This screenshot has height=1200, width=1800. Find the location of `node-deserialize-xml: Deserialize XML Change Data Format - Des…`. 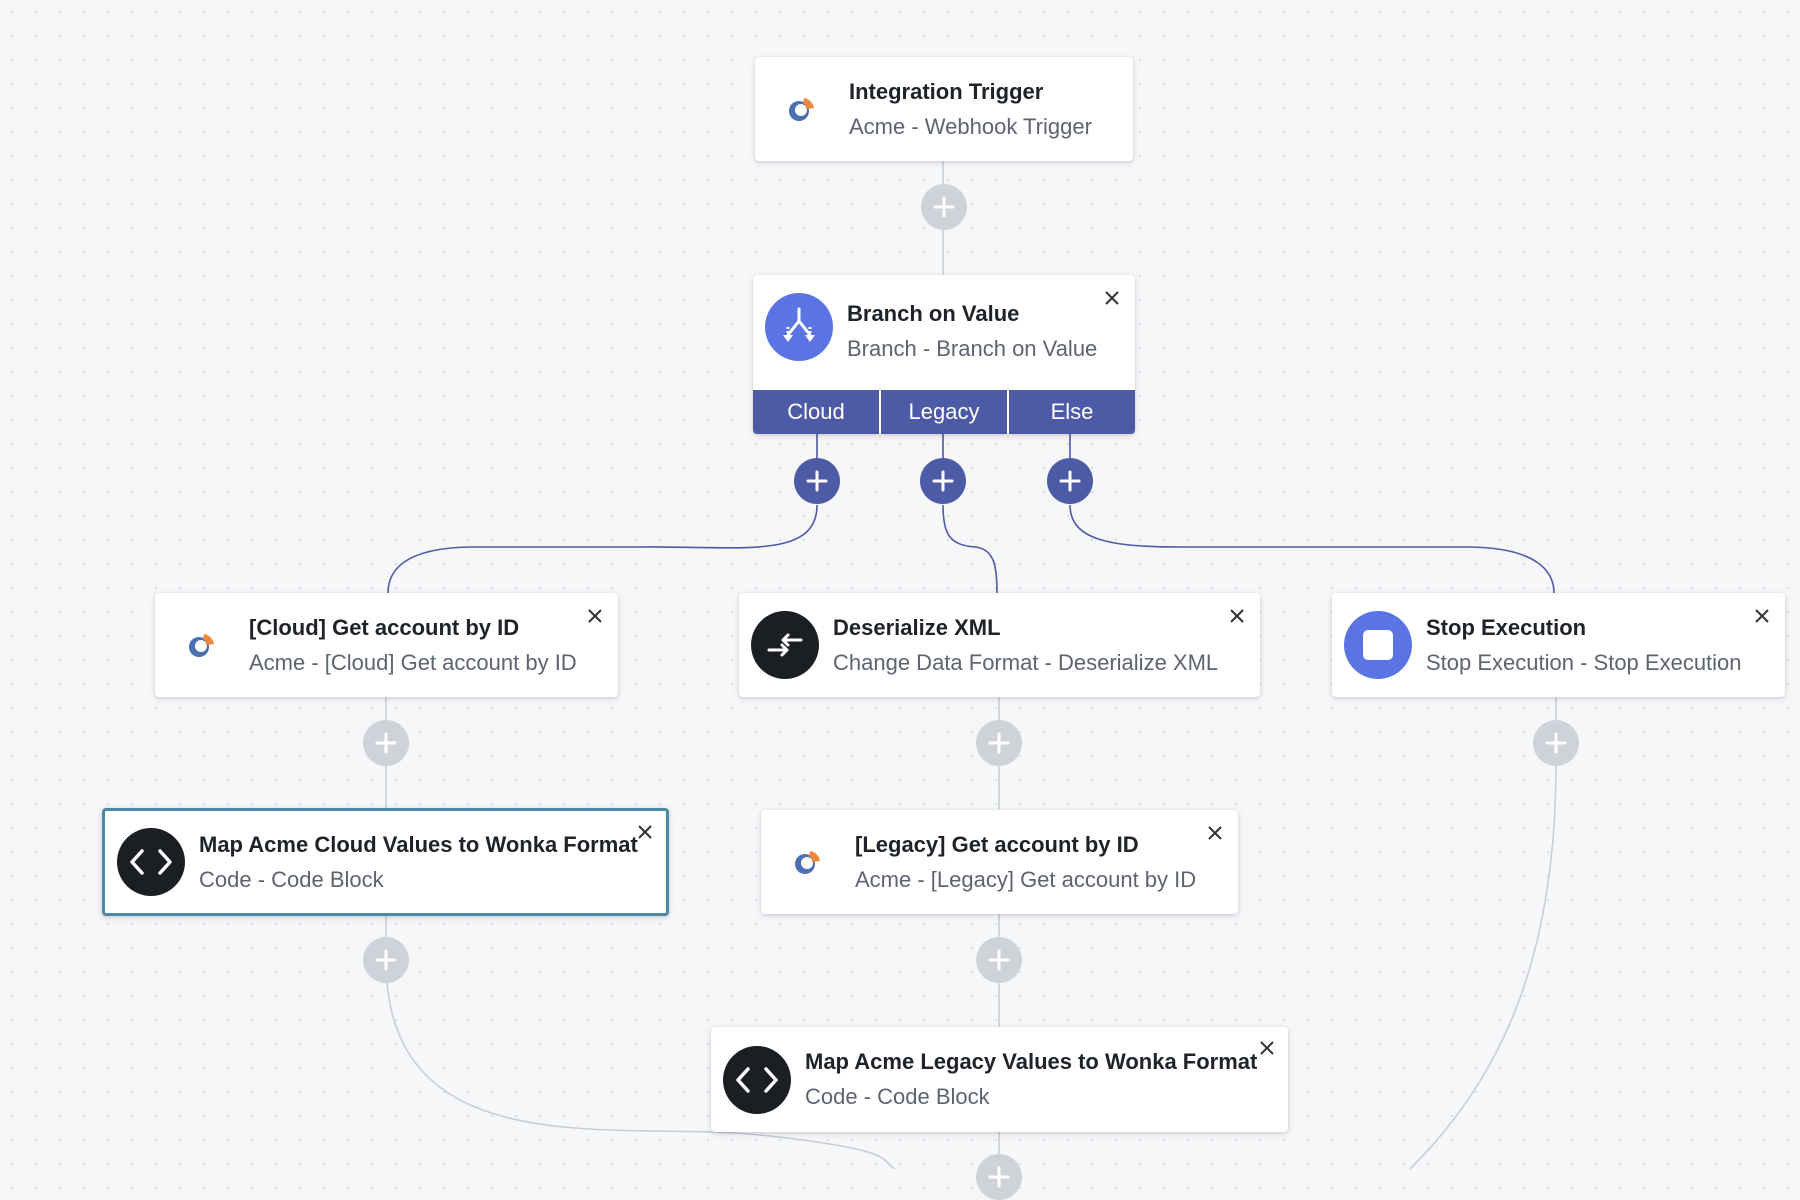

node-deserialize-xml: Deserialize XML Change Data Format - Des… is located at coordinates (999, 645).